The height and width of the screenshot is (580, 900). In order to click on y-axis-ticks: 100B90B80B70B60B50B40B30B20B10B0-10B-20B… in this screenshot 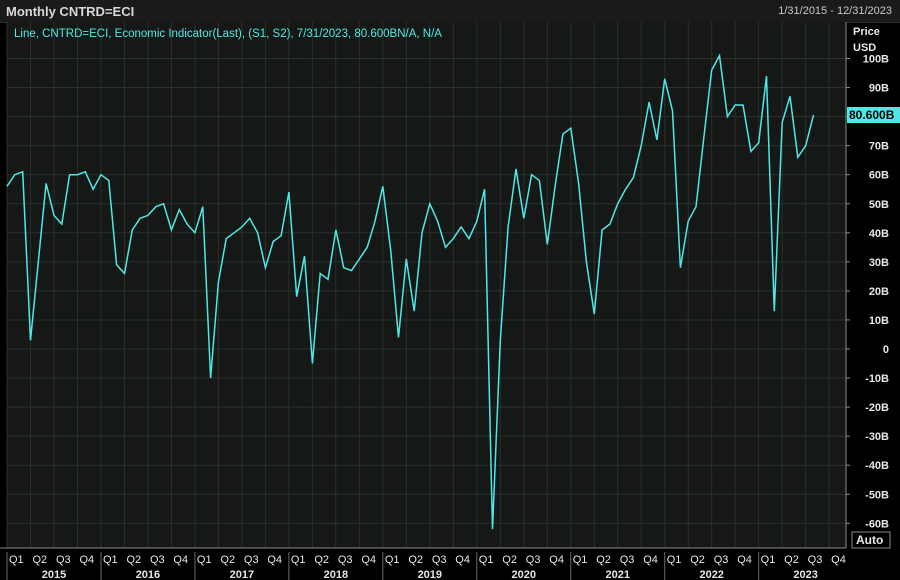, I will do `click(867, 285)`.